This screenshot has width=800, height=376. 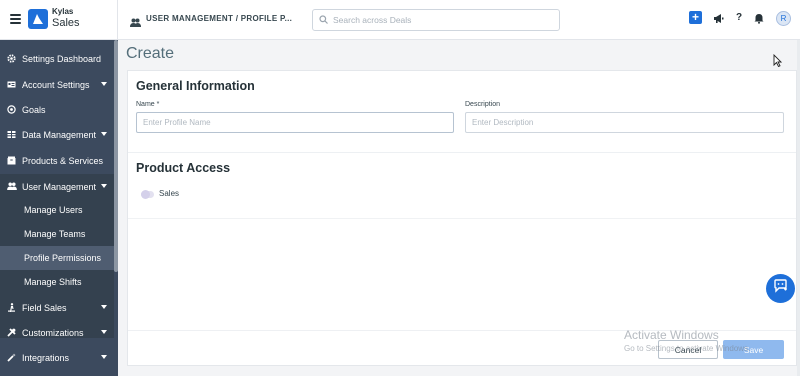 What do you see at coordinates (718, 20) in the screenshot?
I see `megaphone-icon` at bounding box center [718, 20].